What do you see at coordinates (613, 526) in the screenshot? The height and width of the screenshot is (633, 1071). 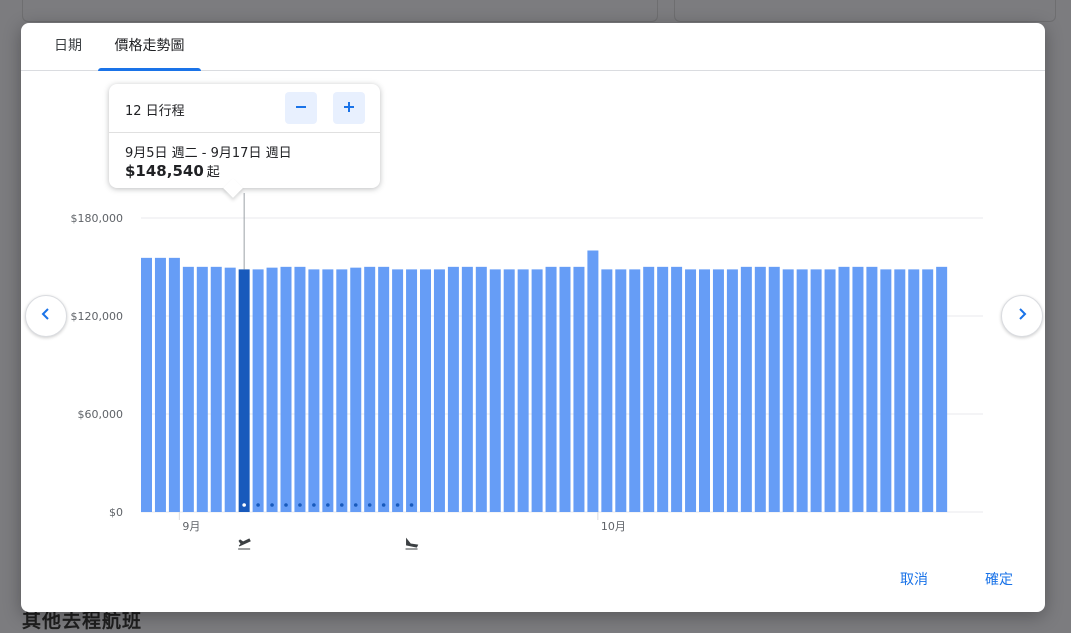 I see `x-axis-label: 10月` at bounding box center [613, 526].